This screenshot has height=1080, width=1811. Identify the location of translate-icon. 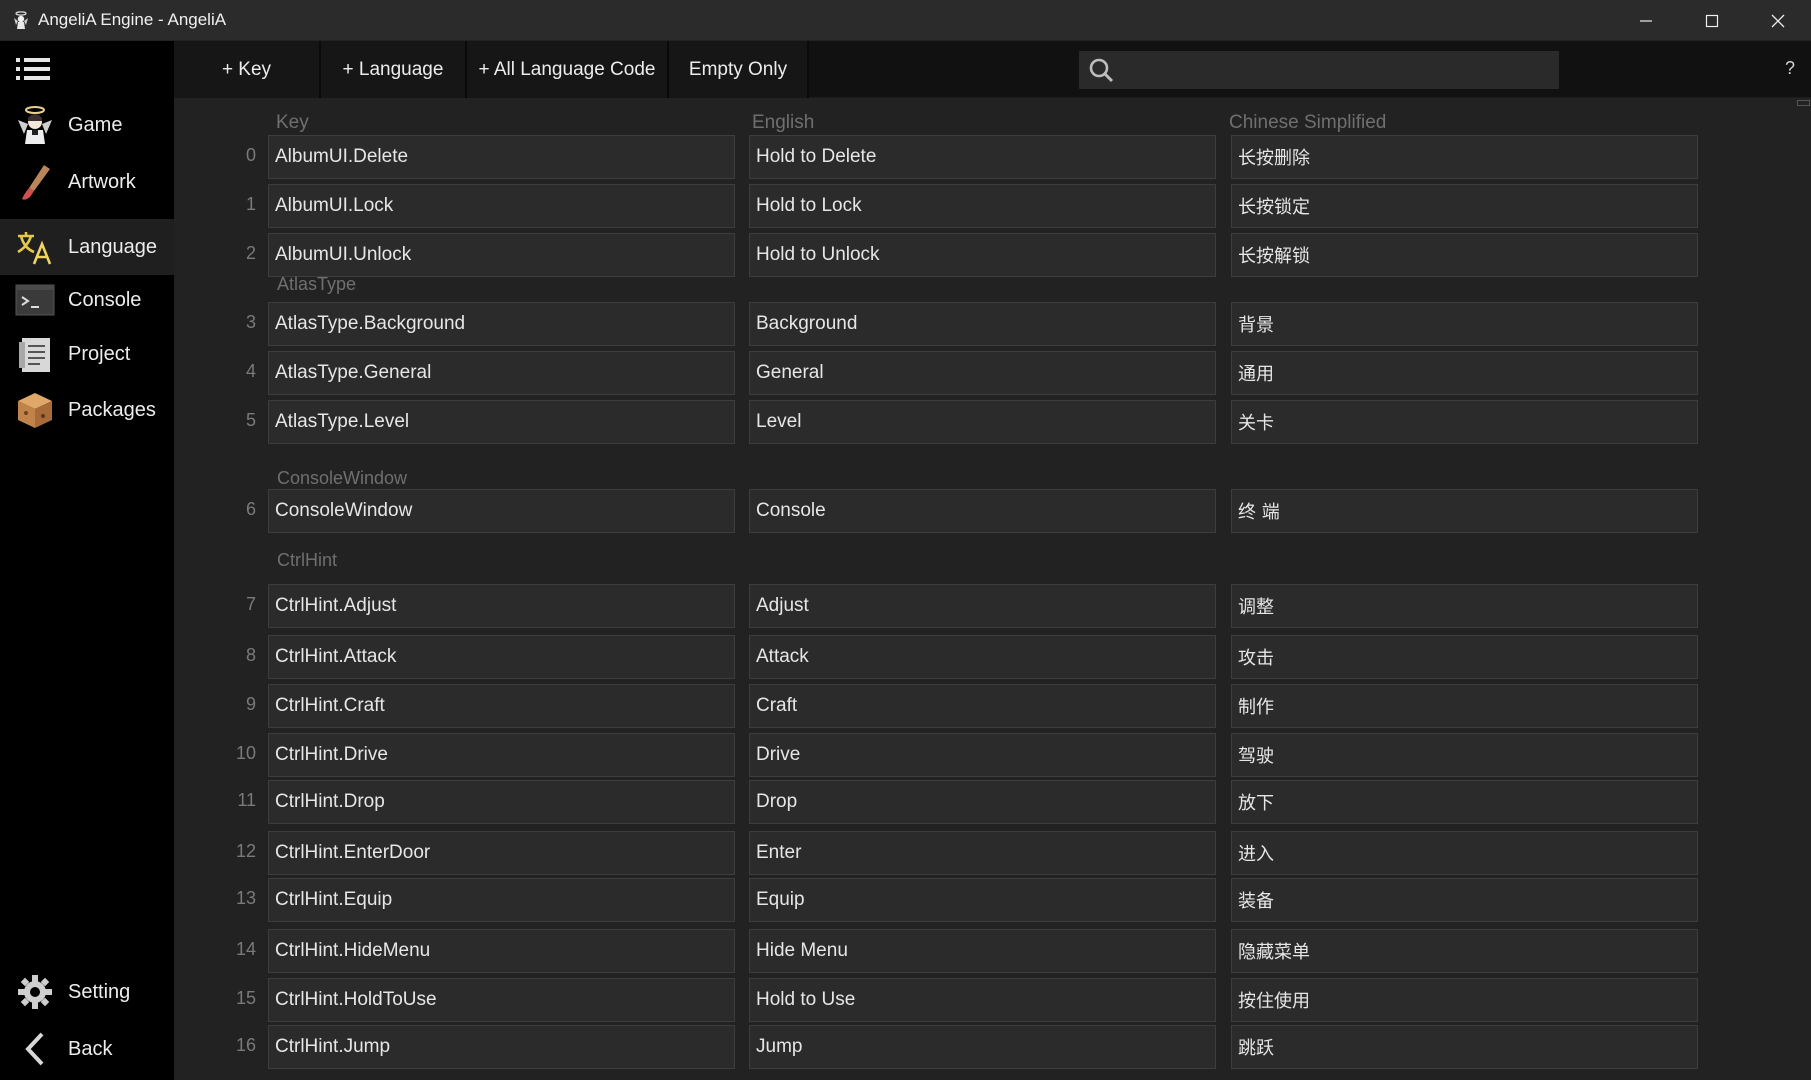
(35, 247).